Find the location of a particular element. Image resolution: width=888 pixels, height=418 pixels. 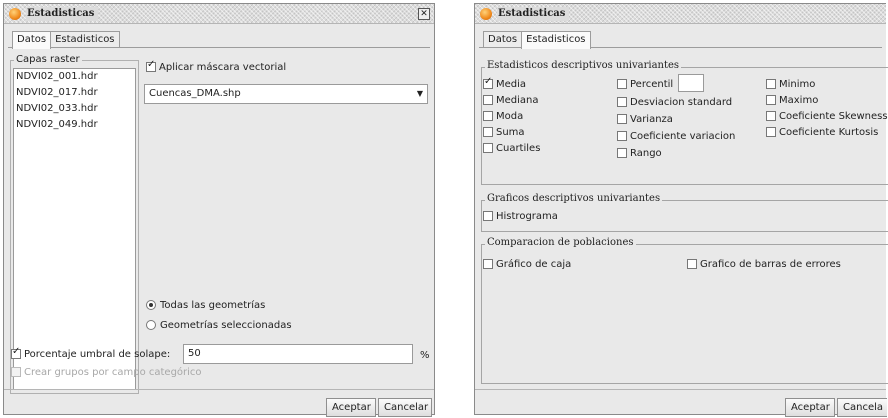

tab-divider is located at coordinates (219, 47).